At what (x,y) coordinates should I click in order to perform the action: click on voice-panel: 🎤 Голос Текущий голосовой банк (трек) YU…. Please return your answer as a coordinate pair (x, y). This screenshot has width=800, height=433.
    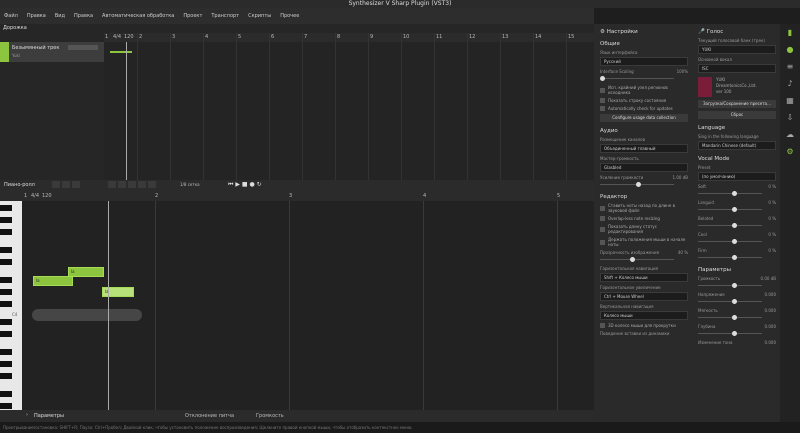
    Looking at the image, I should click on (737, 223).